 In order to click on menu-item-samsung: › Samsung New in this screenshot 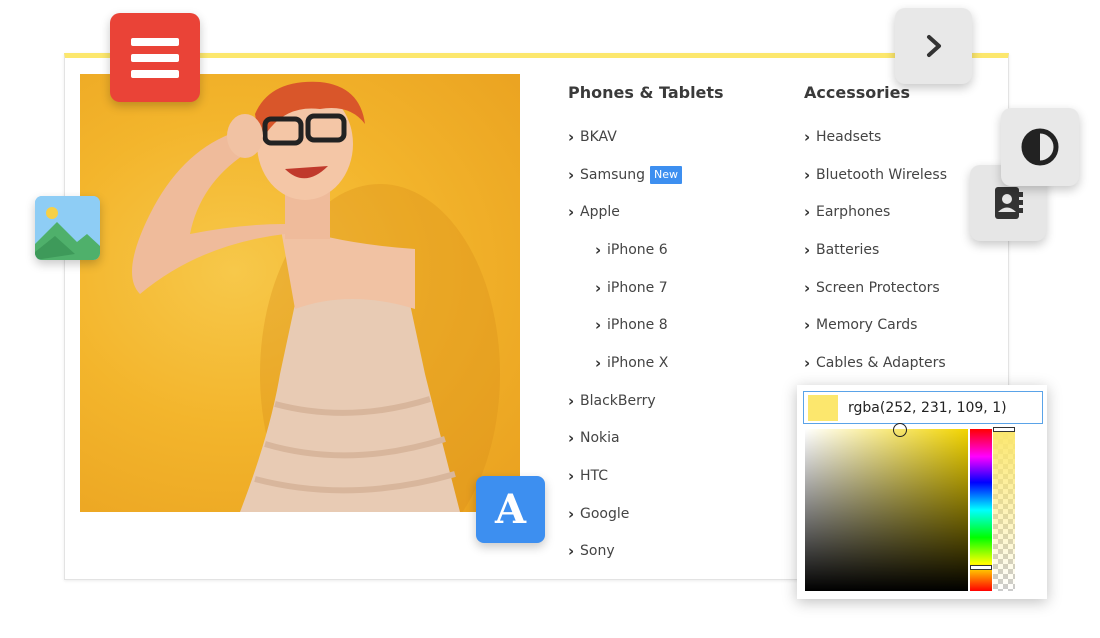, I will do `click(646, 175)`.